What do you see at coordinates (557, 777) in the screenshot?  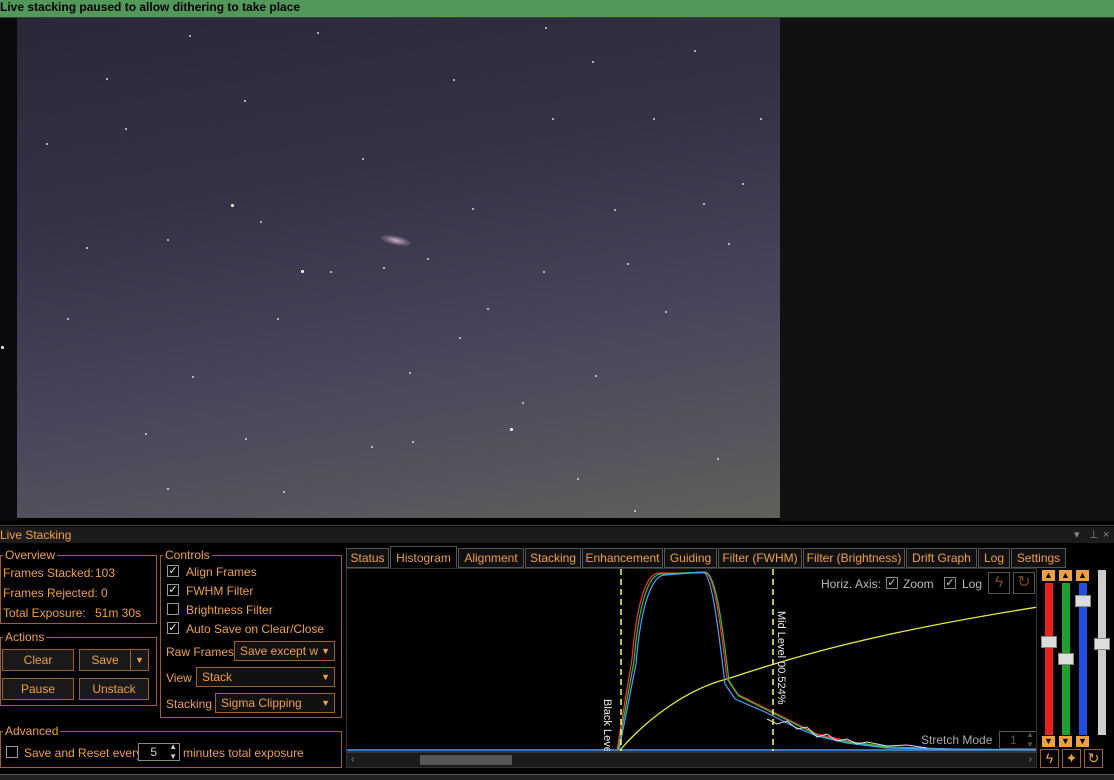 I see `bottom-status-bar` at bounding box center [557, 777].